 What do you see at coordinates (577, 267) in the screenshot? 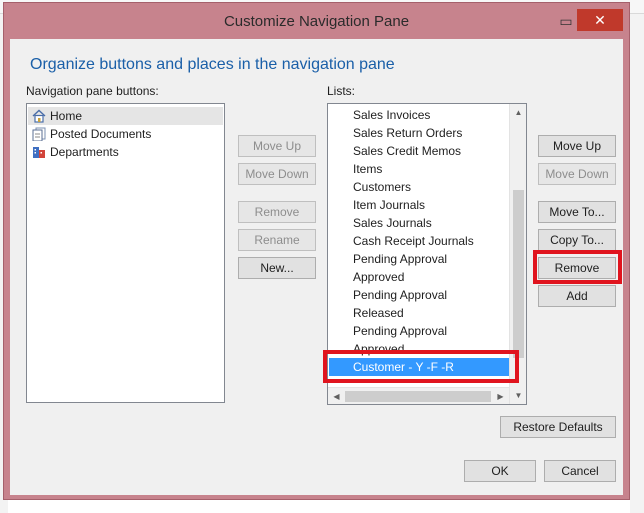
I see `highlight-box-remove-button` at bounding box center [577, 267].